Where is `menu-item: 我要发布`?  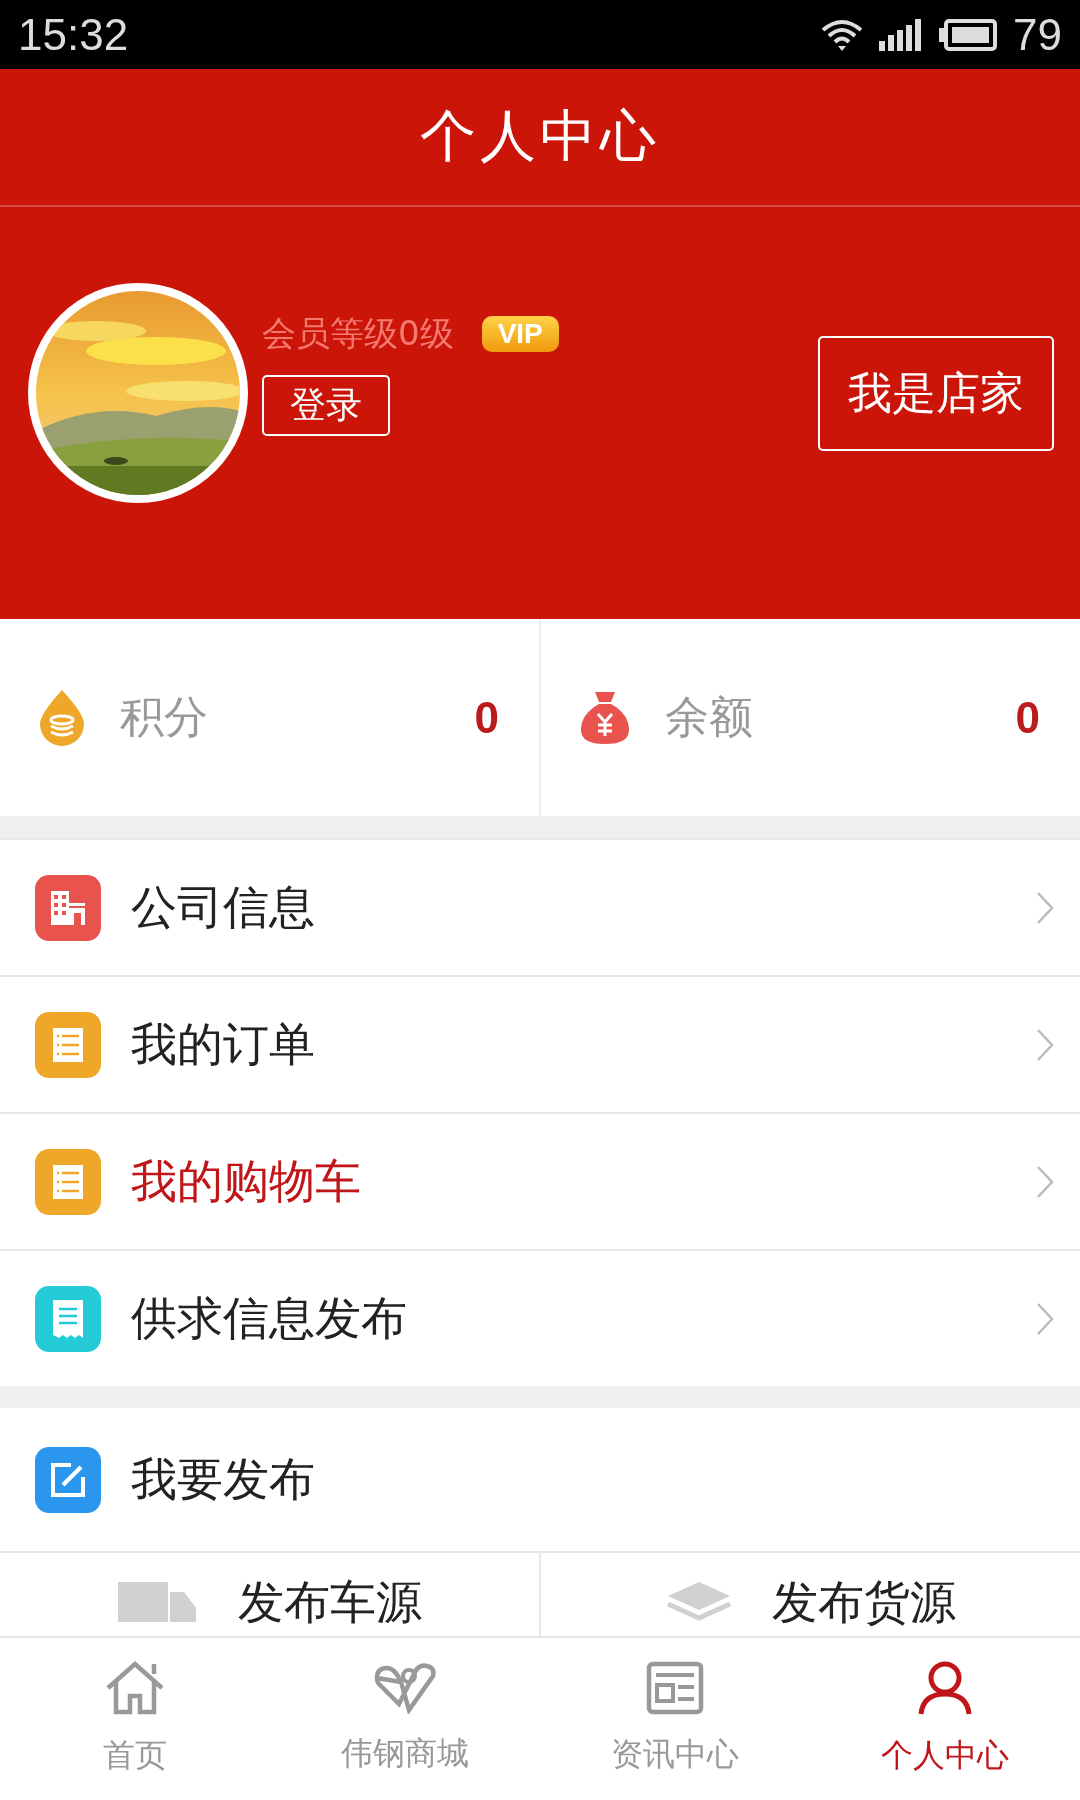
menu-item: 我要发布 is located at coordinates (540, 1480).